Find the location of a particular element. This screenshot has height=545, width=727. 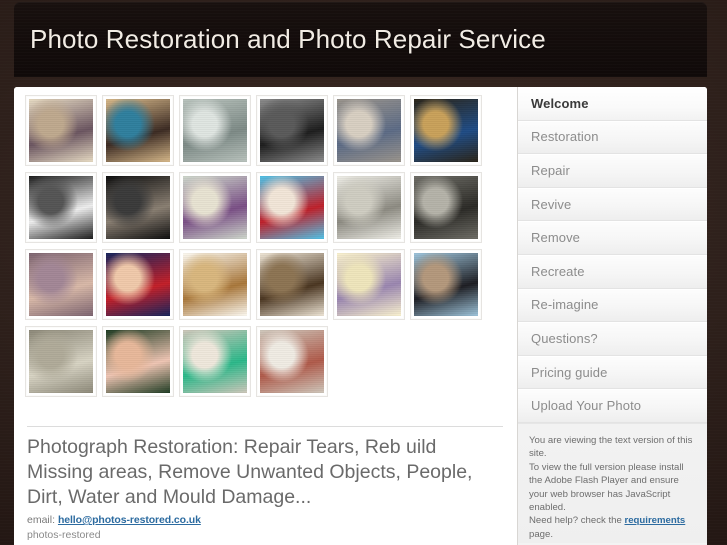

content-divider is located at coordinates (265, 426).